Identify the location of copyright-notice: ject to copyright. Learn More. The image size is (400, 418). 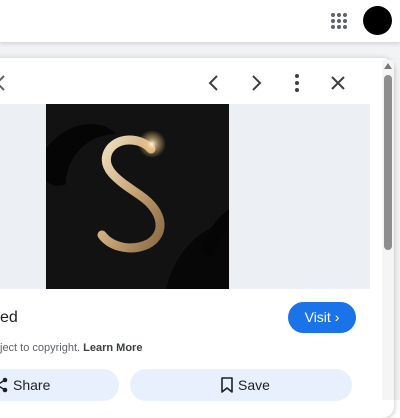
(71, 348).